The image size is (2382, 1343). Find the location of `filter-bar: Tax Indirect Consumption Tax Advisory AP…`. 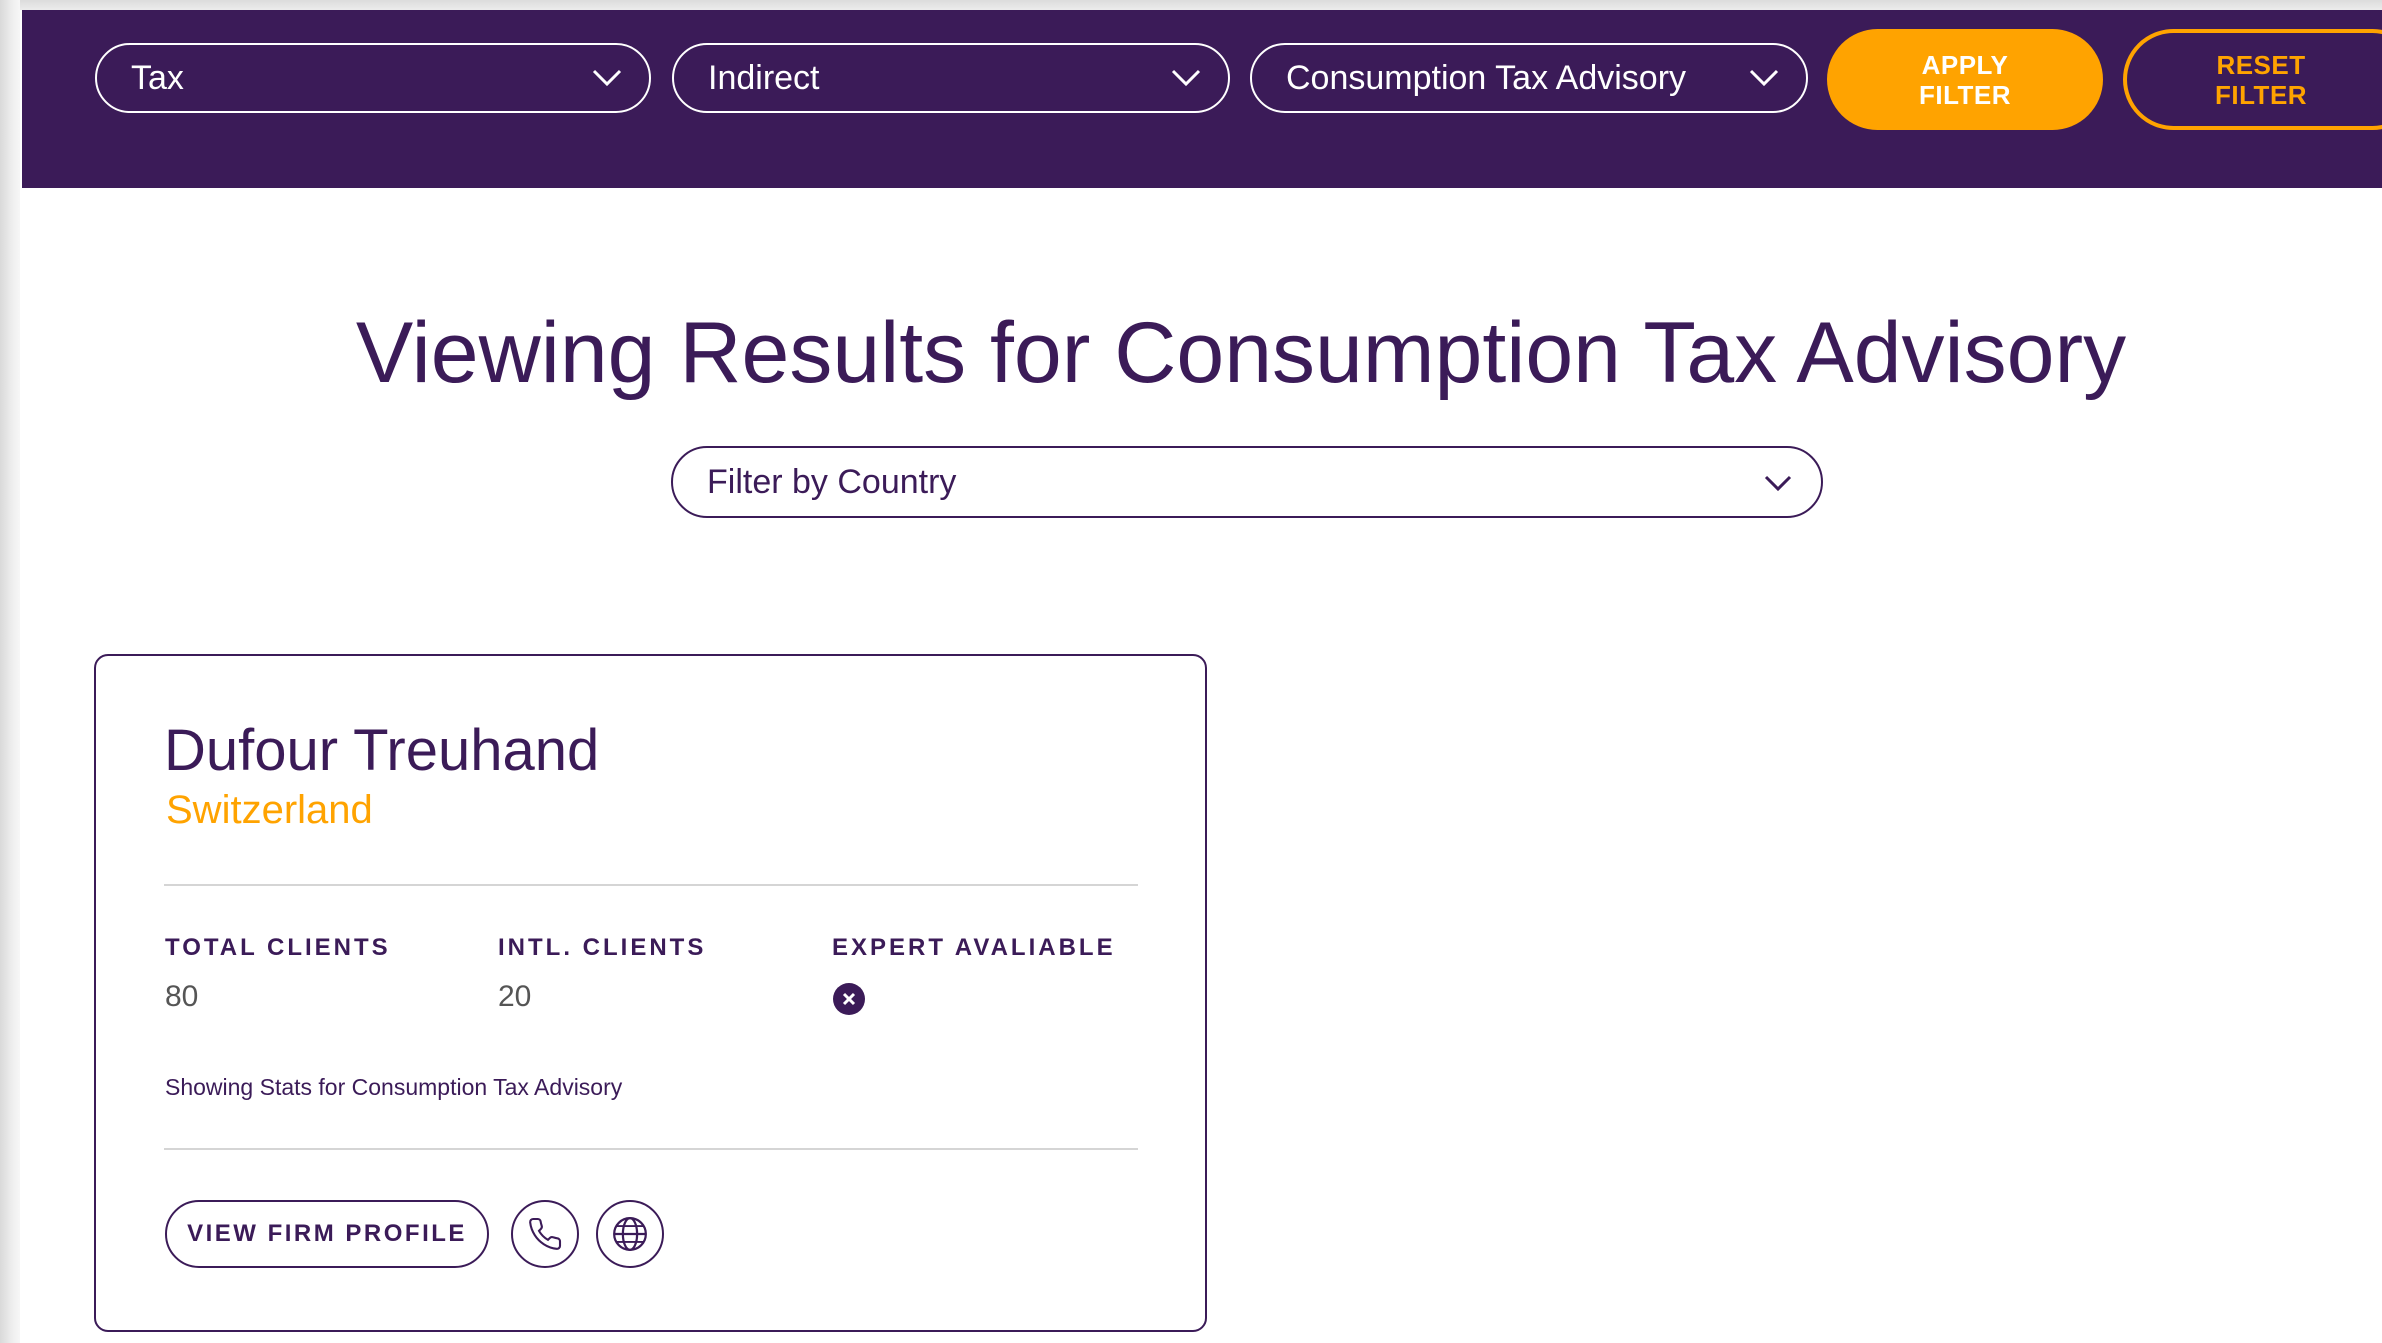

filter-bar: Tax Indirect Consumption Tax Advisory AP… is located at coordinates (1202, 99).